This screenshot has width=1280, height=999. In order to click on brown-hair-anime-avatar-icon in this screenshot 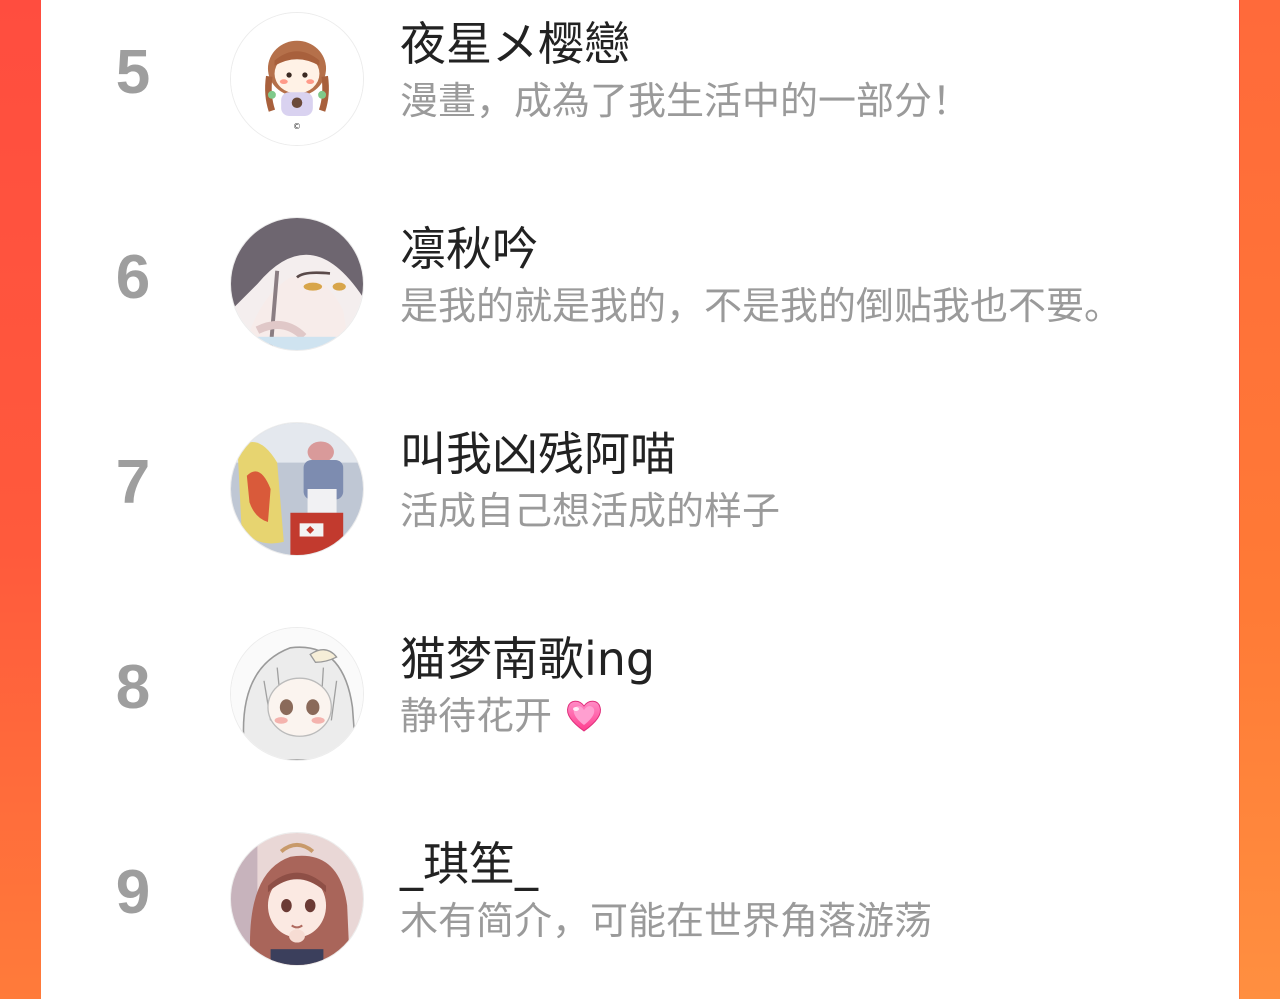, I will do `click(297, 899)`.